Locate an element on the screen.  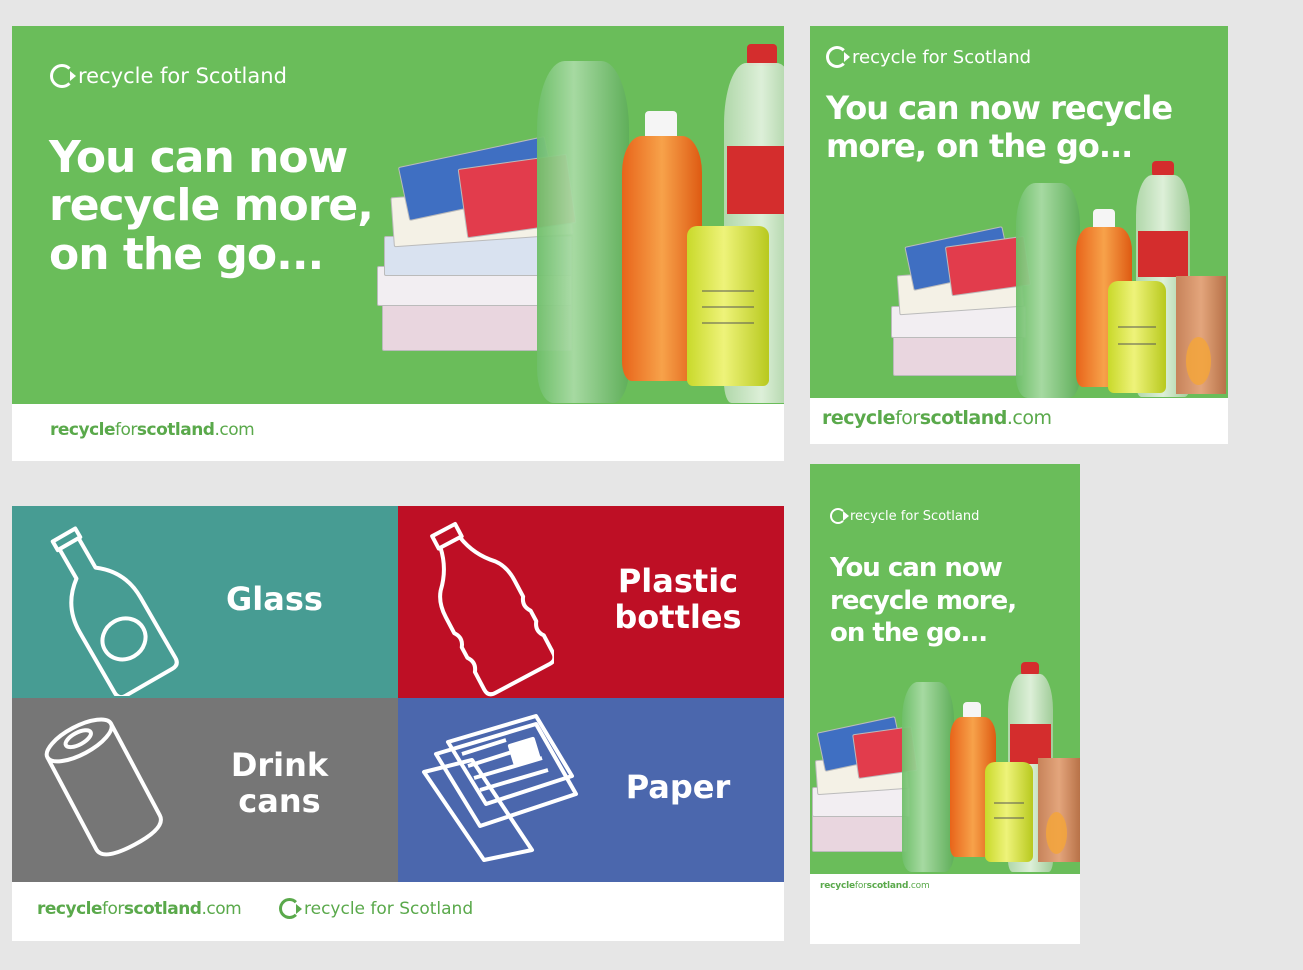
newspaper-icon is located at coordinates (500, 788).